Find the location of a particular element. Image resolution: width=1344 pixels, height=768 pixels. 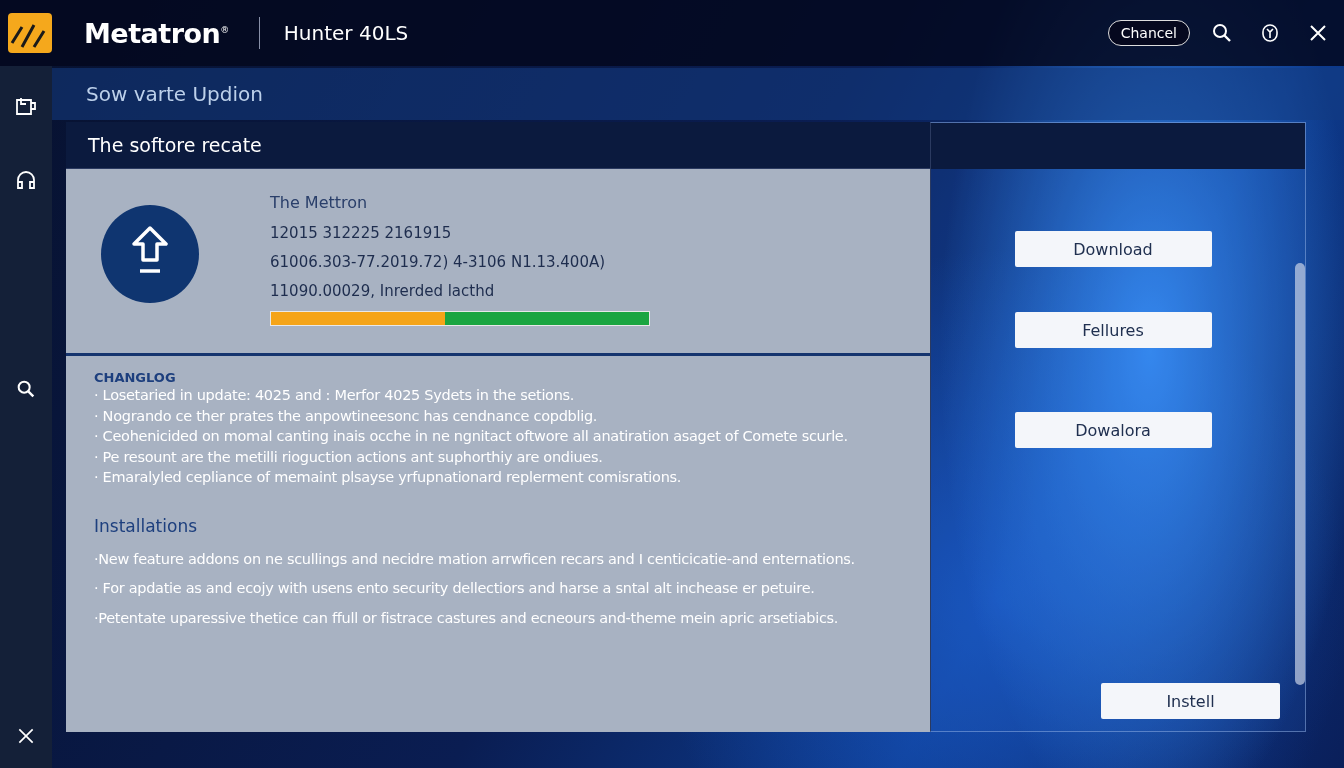

software-name: The Mettron is located at coordinates (319, 202).